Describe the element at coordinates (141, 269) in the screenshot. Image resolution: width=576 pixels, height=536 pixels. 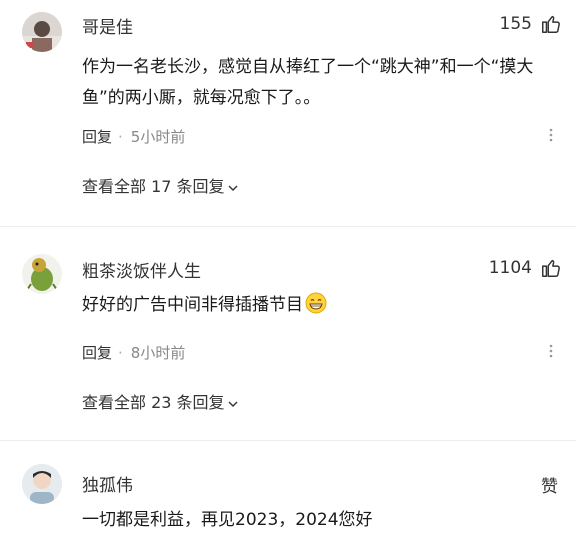
I see `username-2: 粗茶淡饭伴人生` at that location.